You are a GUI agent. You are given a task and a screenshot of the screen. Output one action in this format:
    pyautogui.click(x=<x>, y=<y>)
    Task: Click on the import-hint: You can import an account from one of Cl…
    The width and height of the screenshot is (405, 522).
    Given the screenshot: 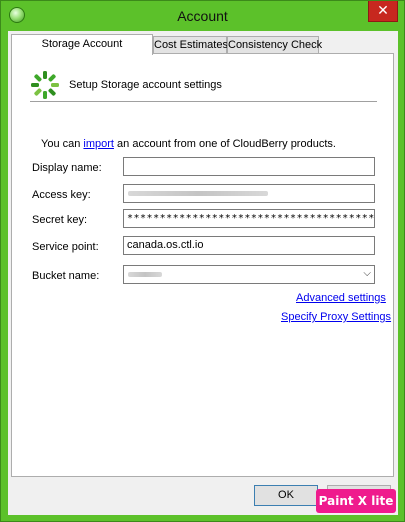 What is the action you would take?
    pyautogui.click(x=188, y=144)
    